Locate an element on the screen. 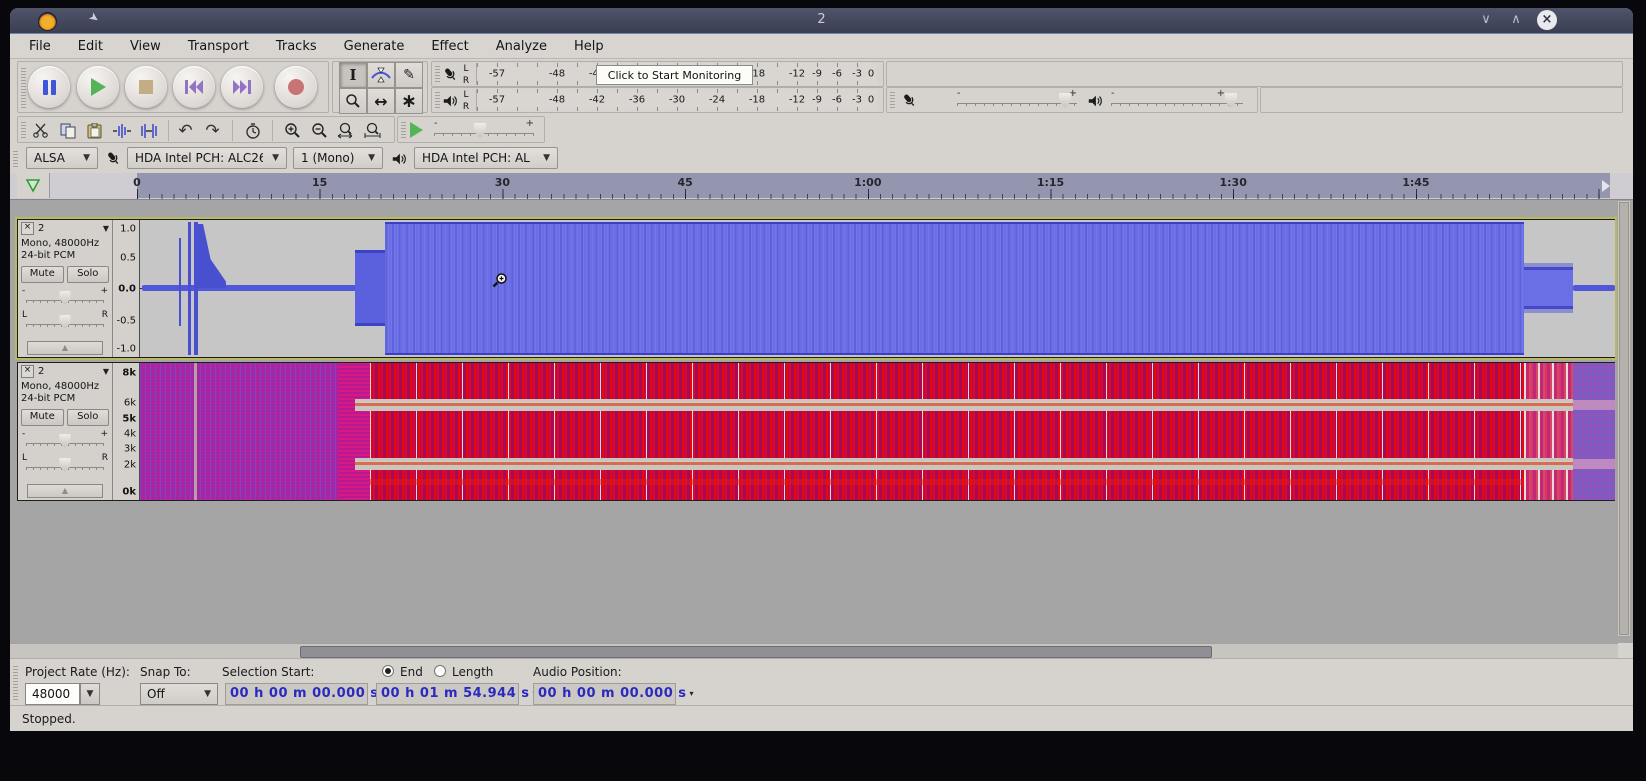 The image size is (1646, 781). zoom-tool-button is located at coordinates (353, 101).